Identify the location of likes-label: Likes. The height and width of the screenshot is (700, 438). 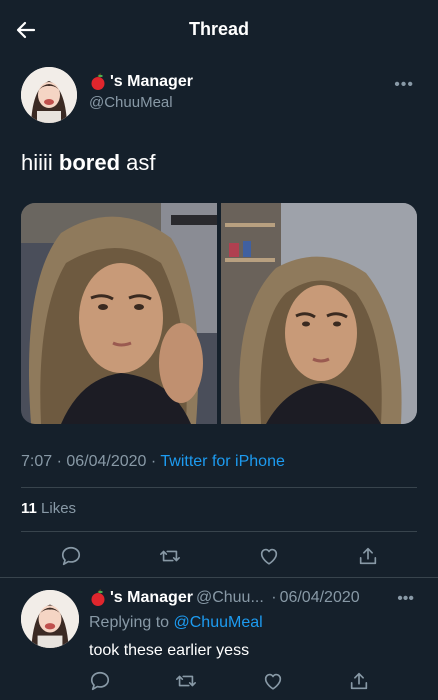
(59, 508).